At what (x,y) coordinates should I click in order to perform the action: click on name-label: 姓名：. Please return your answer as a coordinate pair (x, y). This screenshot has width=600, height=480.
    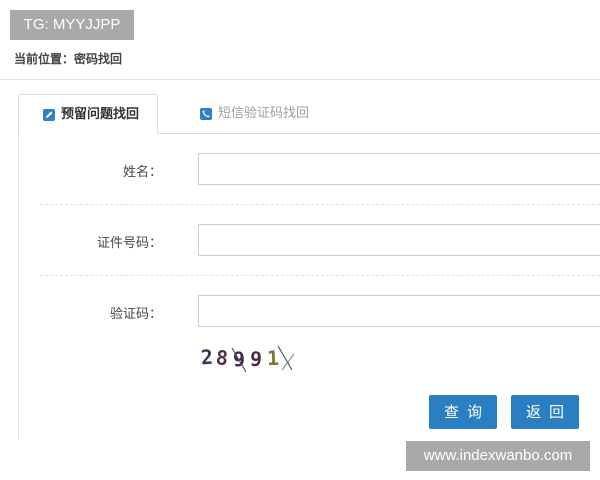
    Looking at the image, I should click on (142, 172).